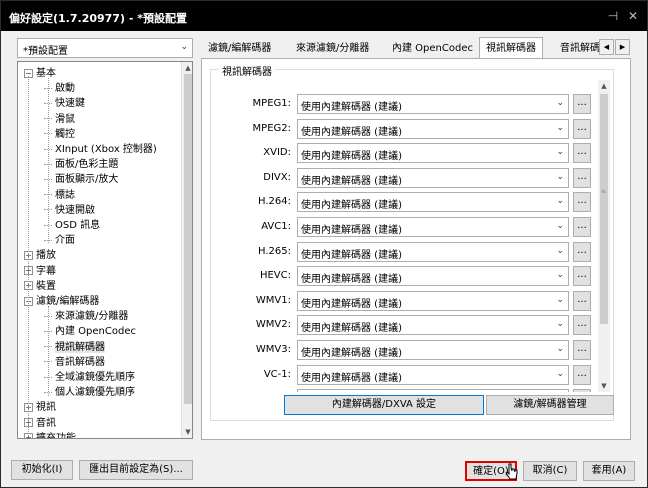  I want to click on cancel-button: 取消(C), so click(550, 471).